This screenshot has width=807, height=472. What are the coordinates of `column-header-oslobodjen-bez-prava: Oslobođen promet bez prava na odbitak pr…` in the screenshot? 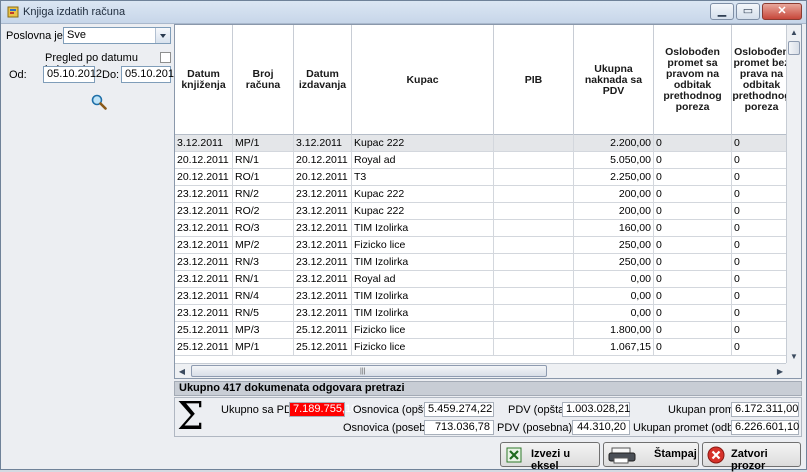 It's located at (762, 80).